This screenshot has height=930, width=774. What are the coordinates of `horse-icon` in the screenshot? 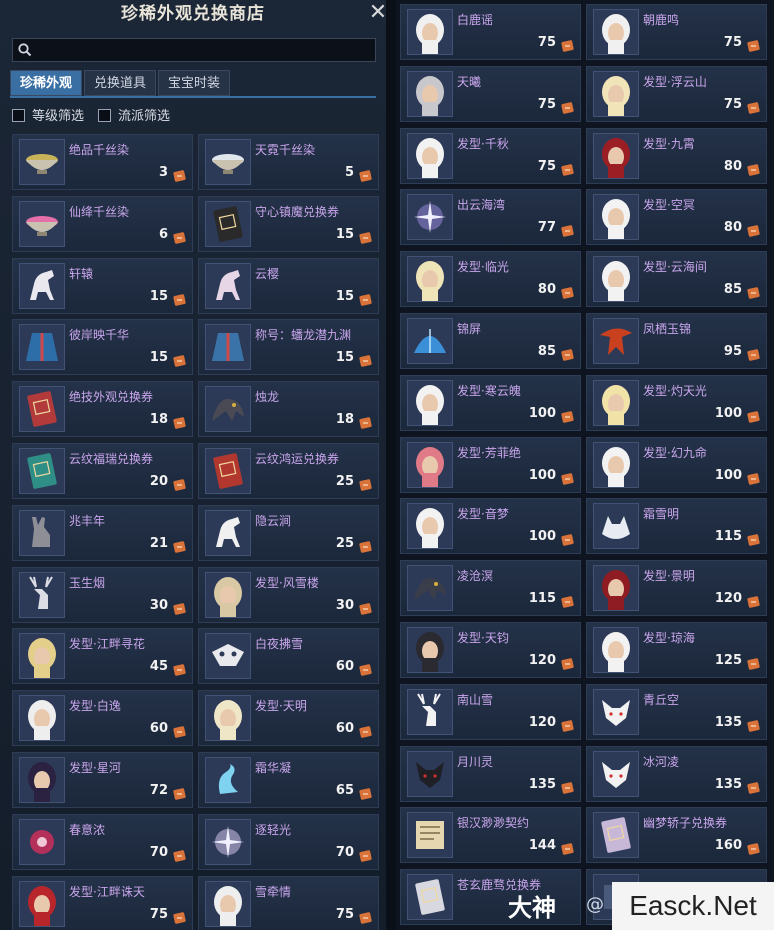 It's located at (228, 532).